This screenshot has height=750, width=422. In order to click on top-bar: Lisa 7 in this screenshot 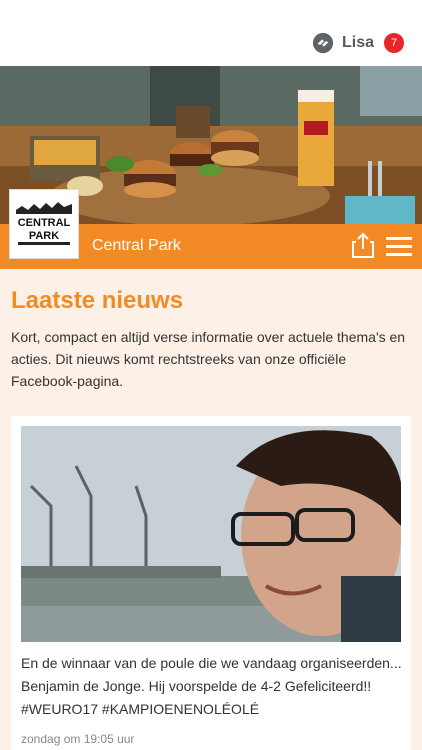, I will do `click(211, 33)`.